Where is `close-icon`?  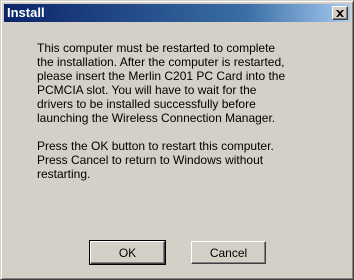 close-icon is located at coordinates (340, 13).